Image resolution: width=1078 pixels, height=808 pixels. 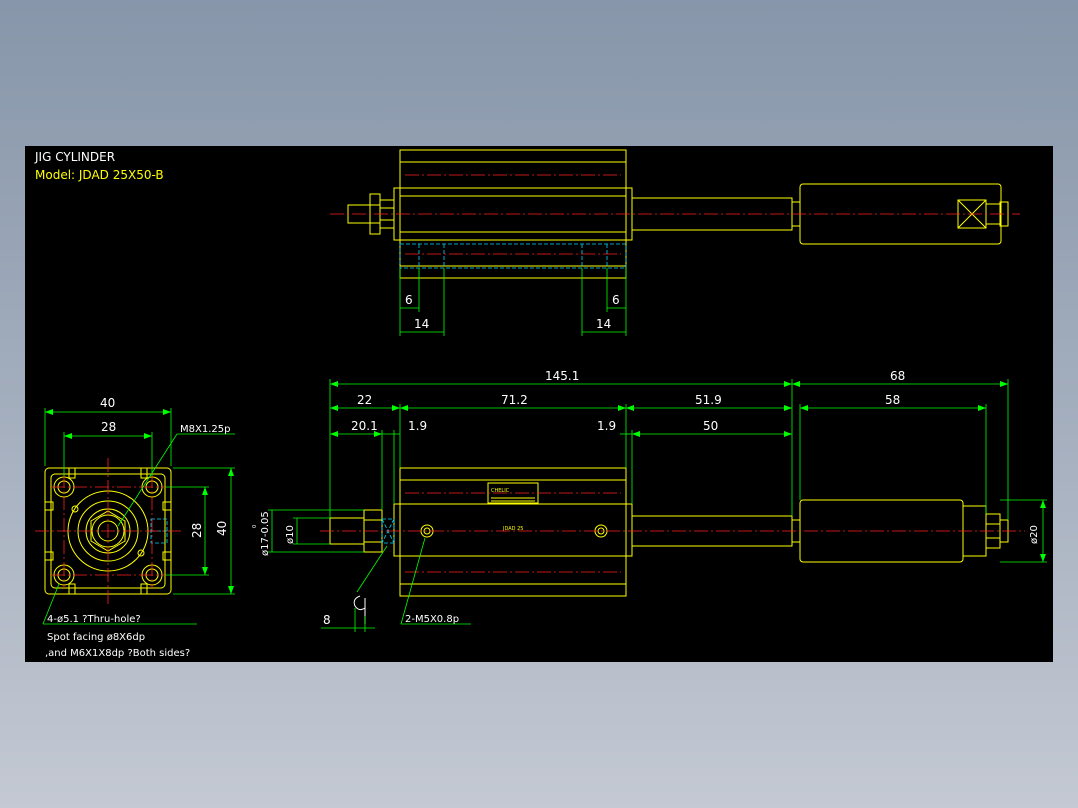 I want to click on side-dim-rod-body: 58, so click(x=892, y=400).